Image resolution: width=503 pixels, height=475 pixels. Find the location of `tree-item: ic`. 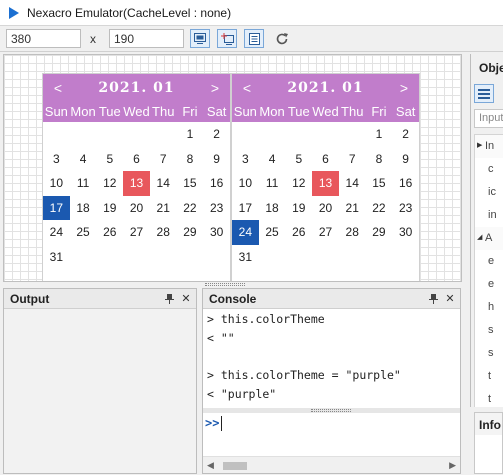

tree-item: ic is located at coordinates (489, 192).